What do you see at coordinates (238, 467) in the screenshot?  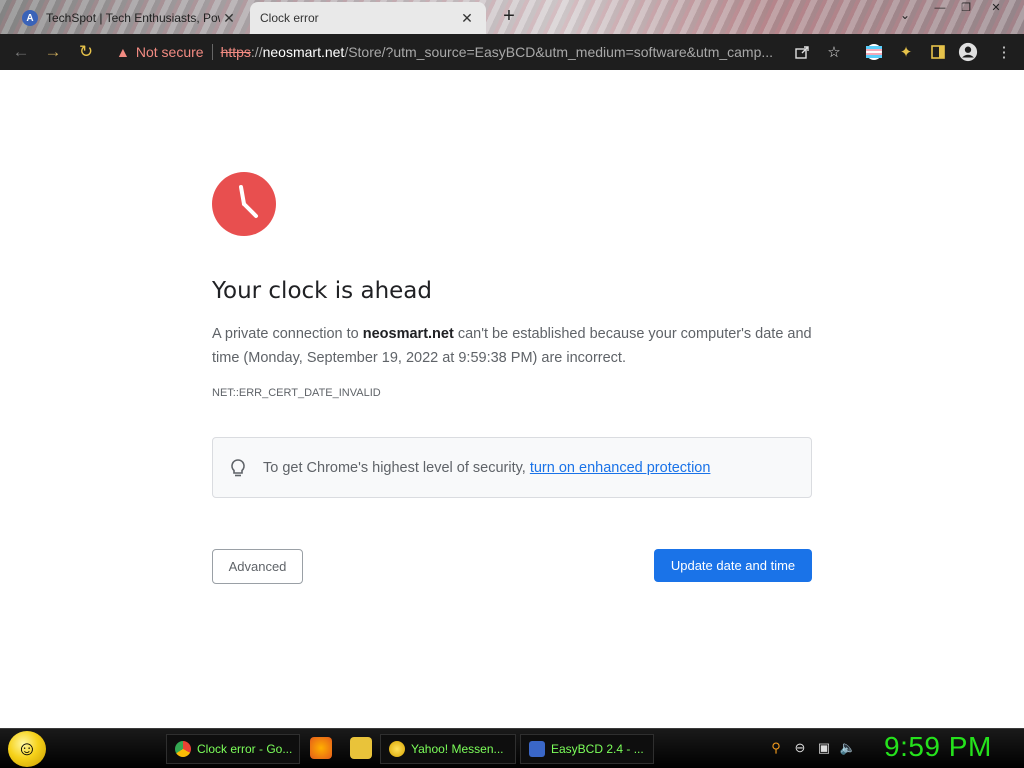 I see `lightbulb-icon` at bounding box center [238, 467].